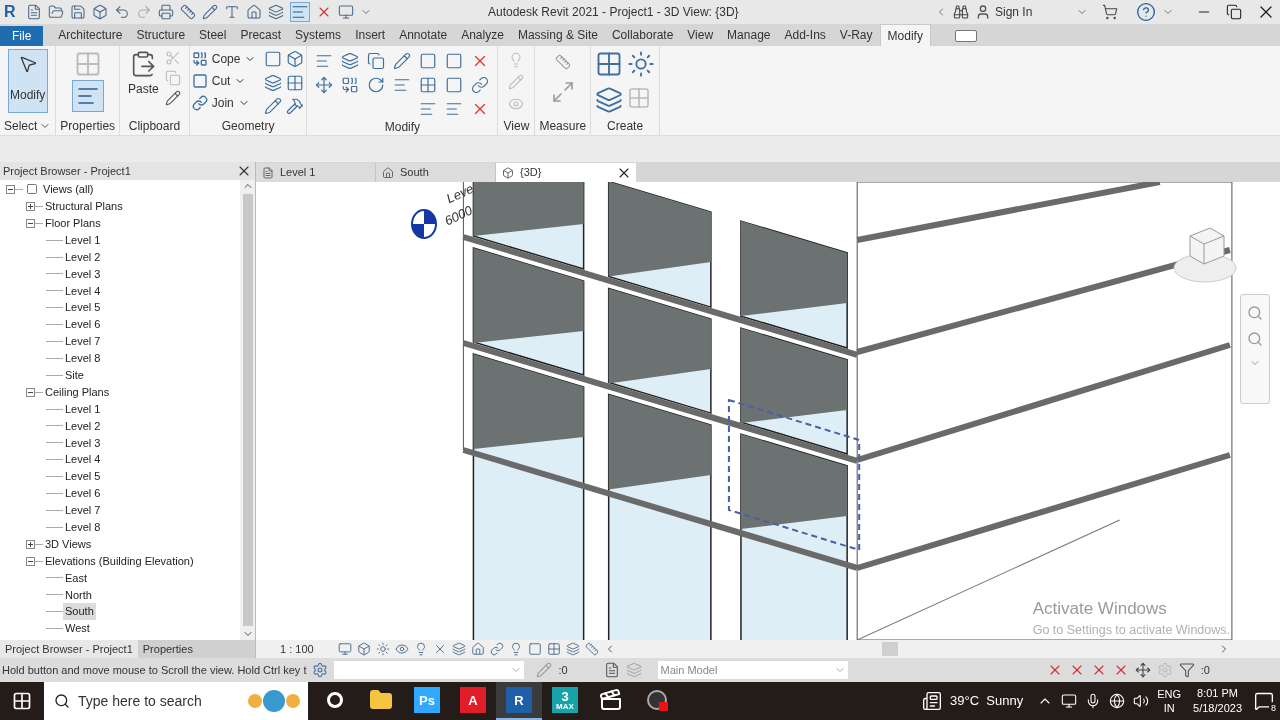 This screenshot has width=1280, height=720. Describe the element at coordinates (316, 172) in the screenshot. I see `document-tab: Level 1` at that location.